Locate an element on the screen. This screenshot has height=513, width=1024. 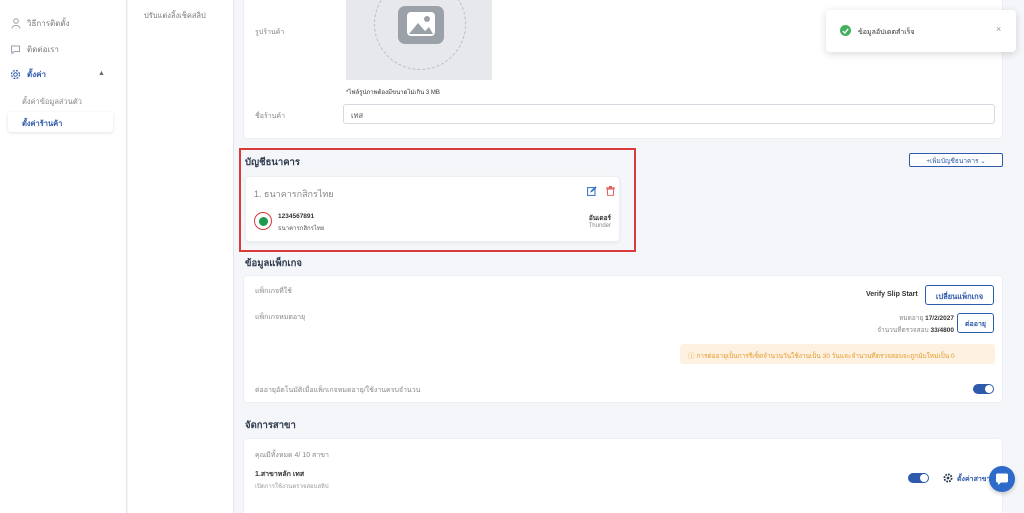
bank-account-title: 1. ธนาคารกสิกรไทย is located at coordinates (294, 194).